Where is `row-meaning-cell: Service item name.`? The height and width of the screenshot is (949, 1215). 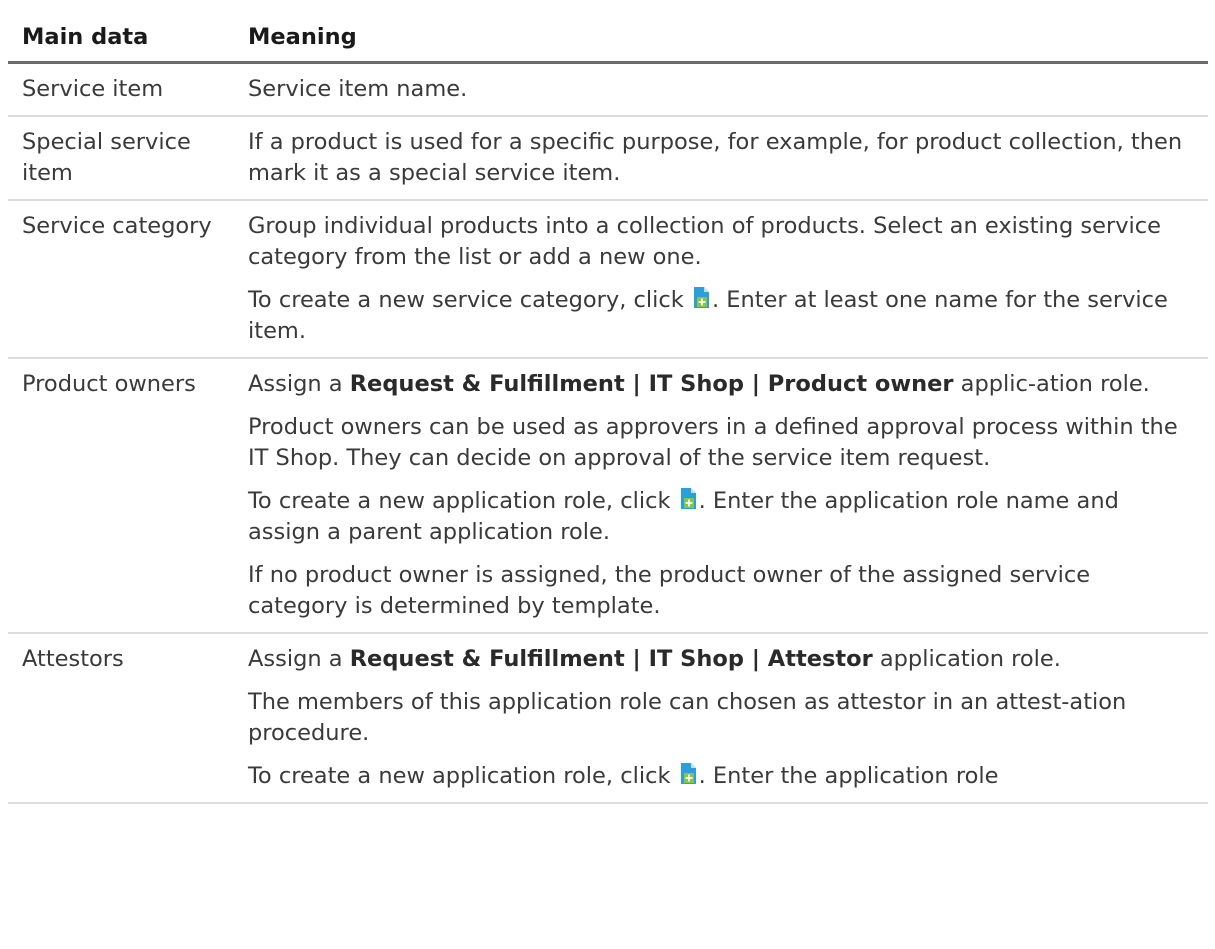
row-meaning-cell: Service item name. is located at coordinates (721, 89).